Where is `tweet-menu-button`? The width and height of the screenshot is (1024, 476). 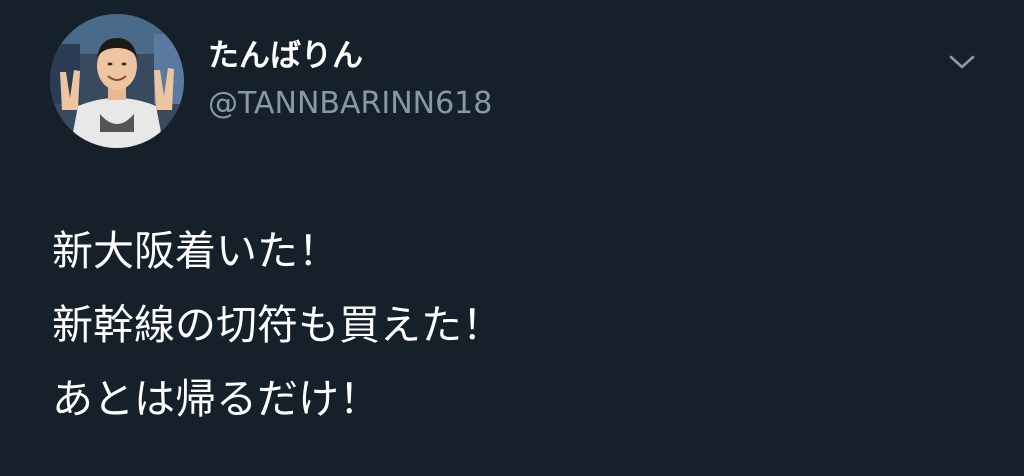
tweet-menu-button is located at coordinates (962, 62).